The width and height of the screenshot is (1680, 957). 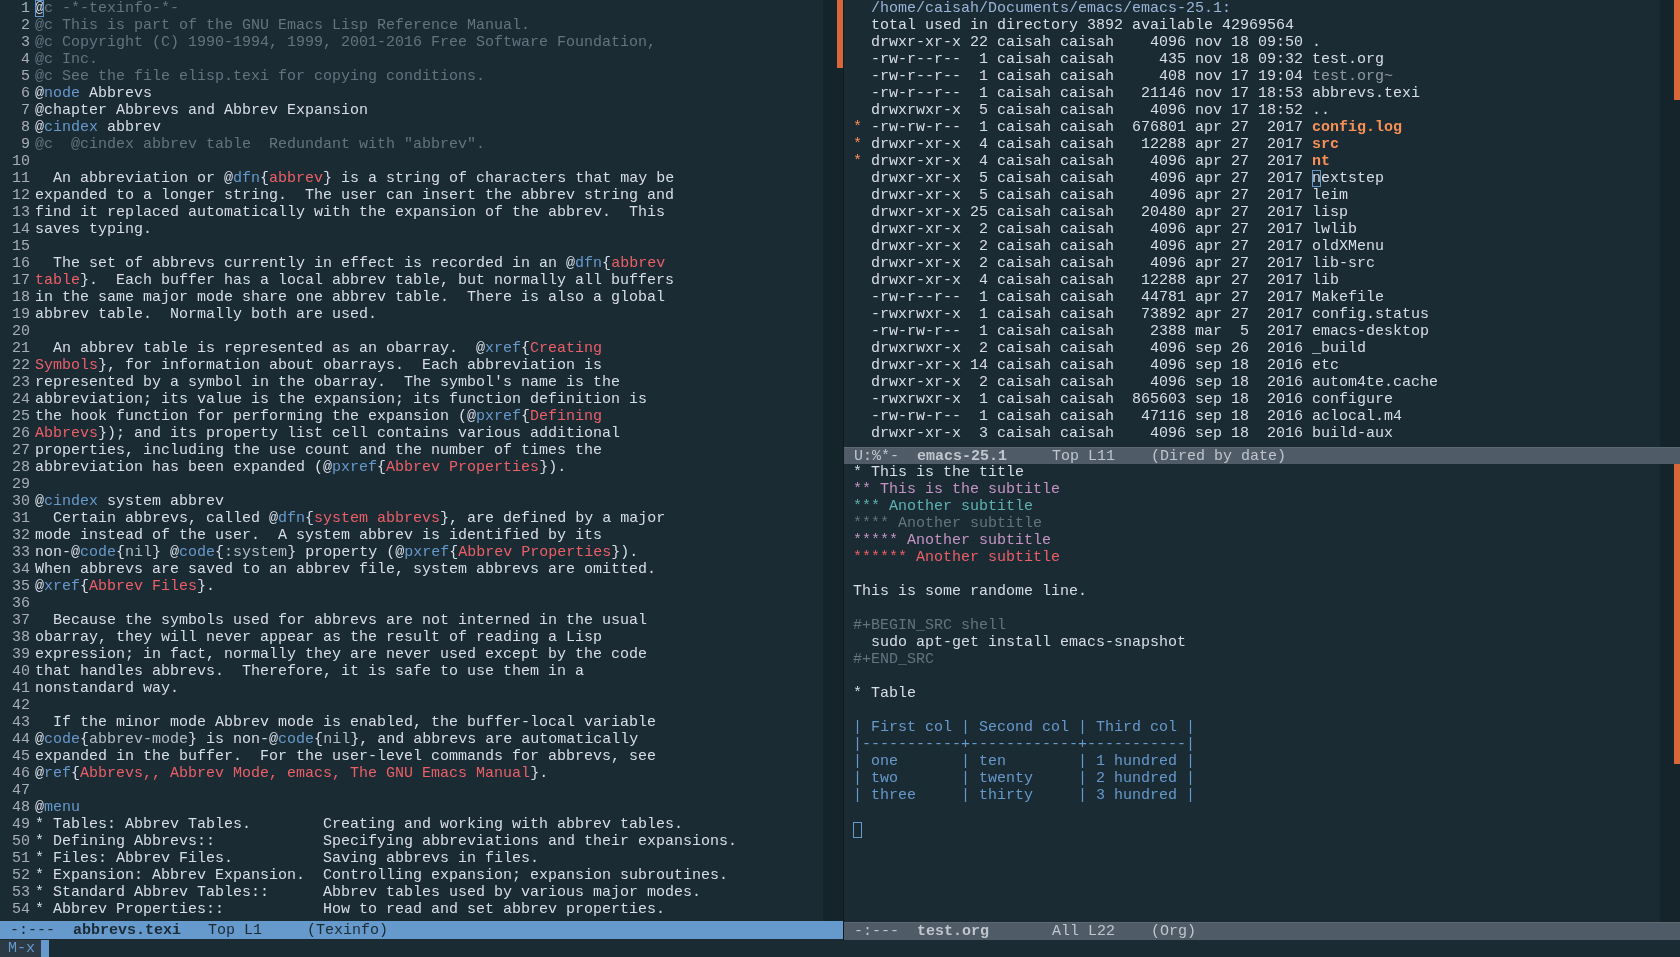 What do you see at coordinates (877, 931) in the screenshot?
I see `buffer-state: -:---` at bounding box center [877, 931].